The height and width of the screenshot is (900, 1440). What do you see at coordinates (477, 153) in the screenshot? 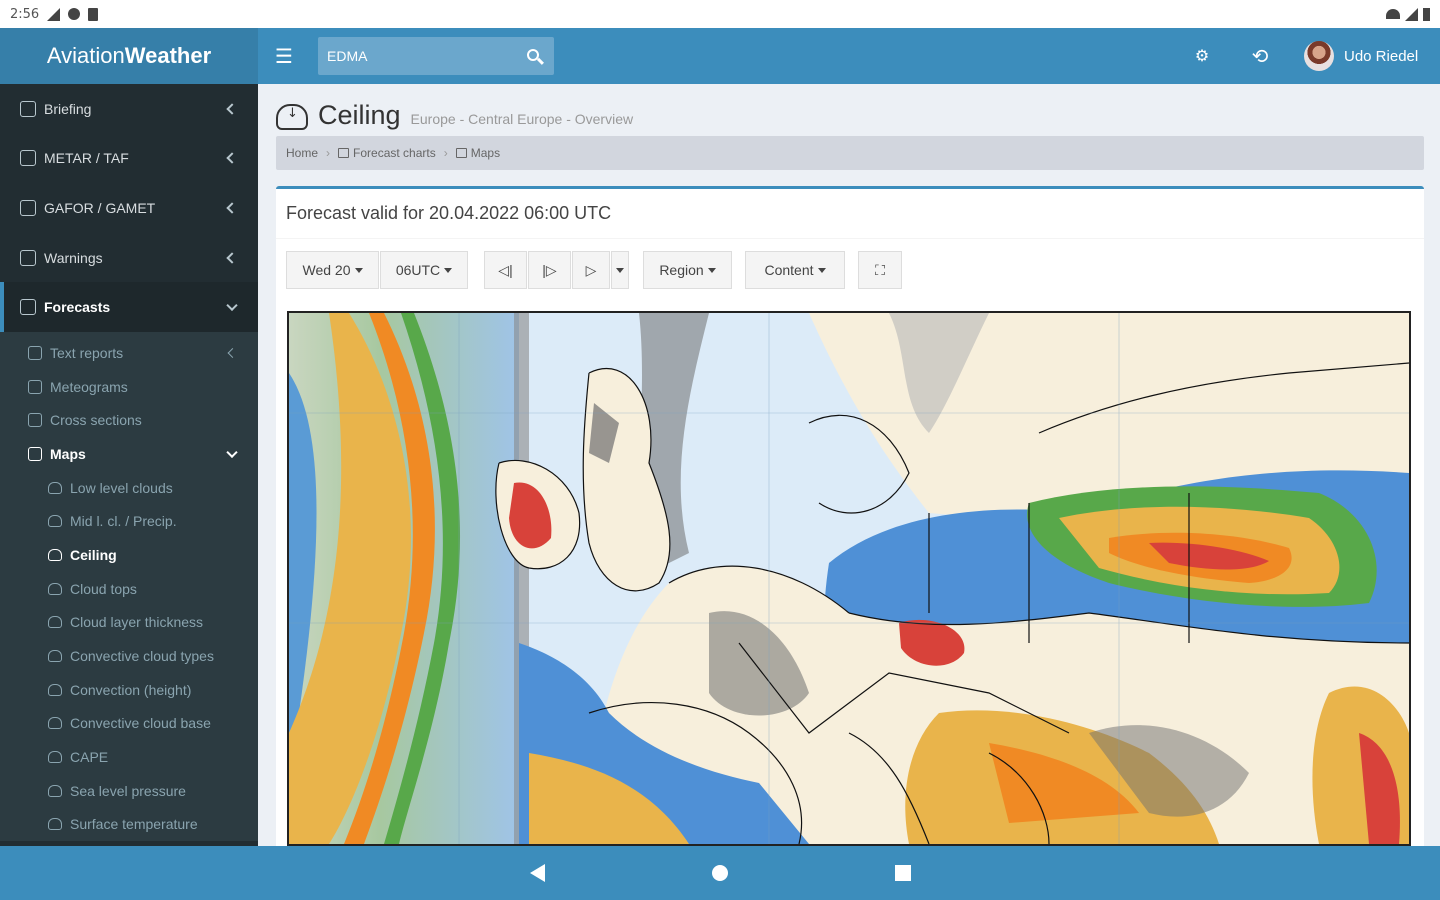
I see `breadcrumb-maps: Maps` at bounding box center [477, 153].